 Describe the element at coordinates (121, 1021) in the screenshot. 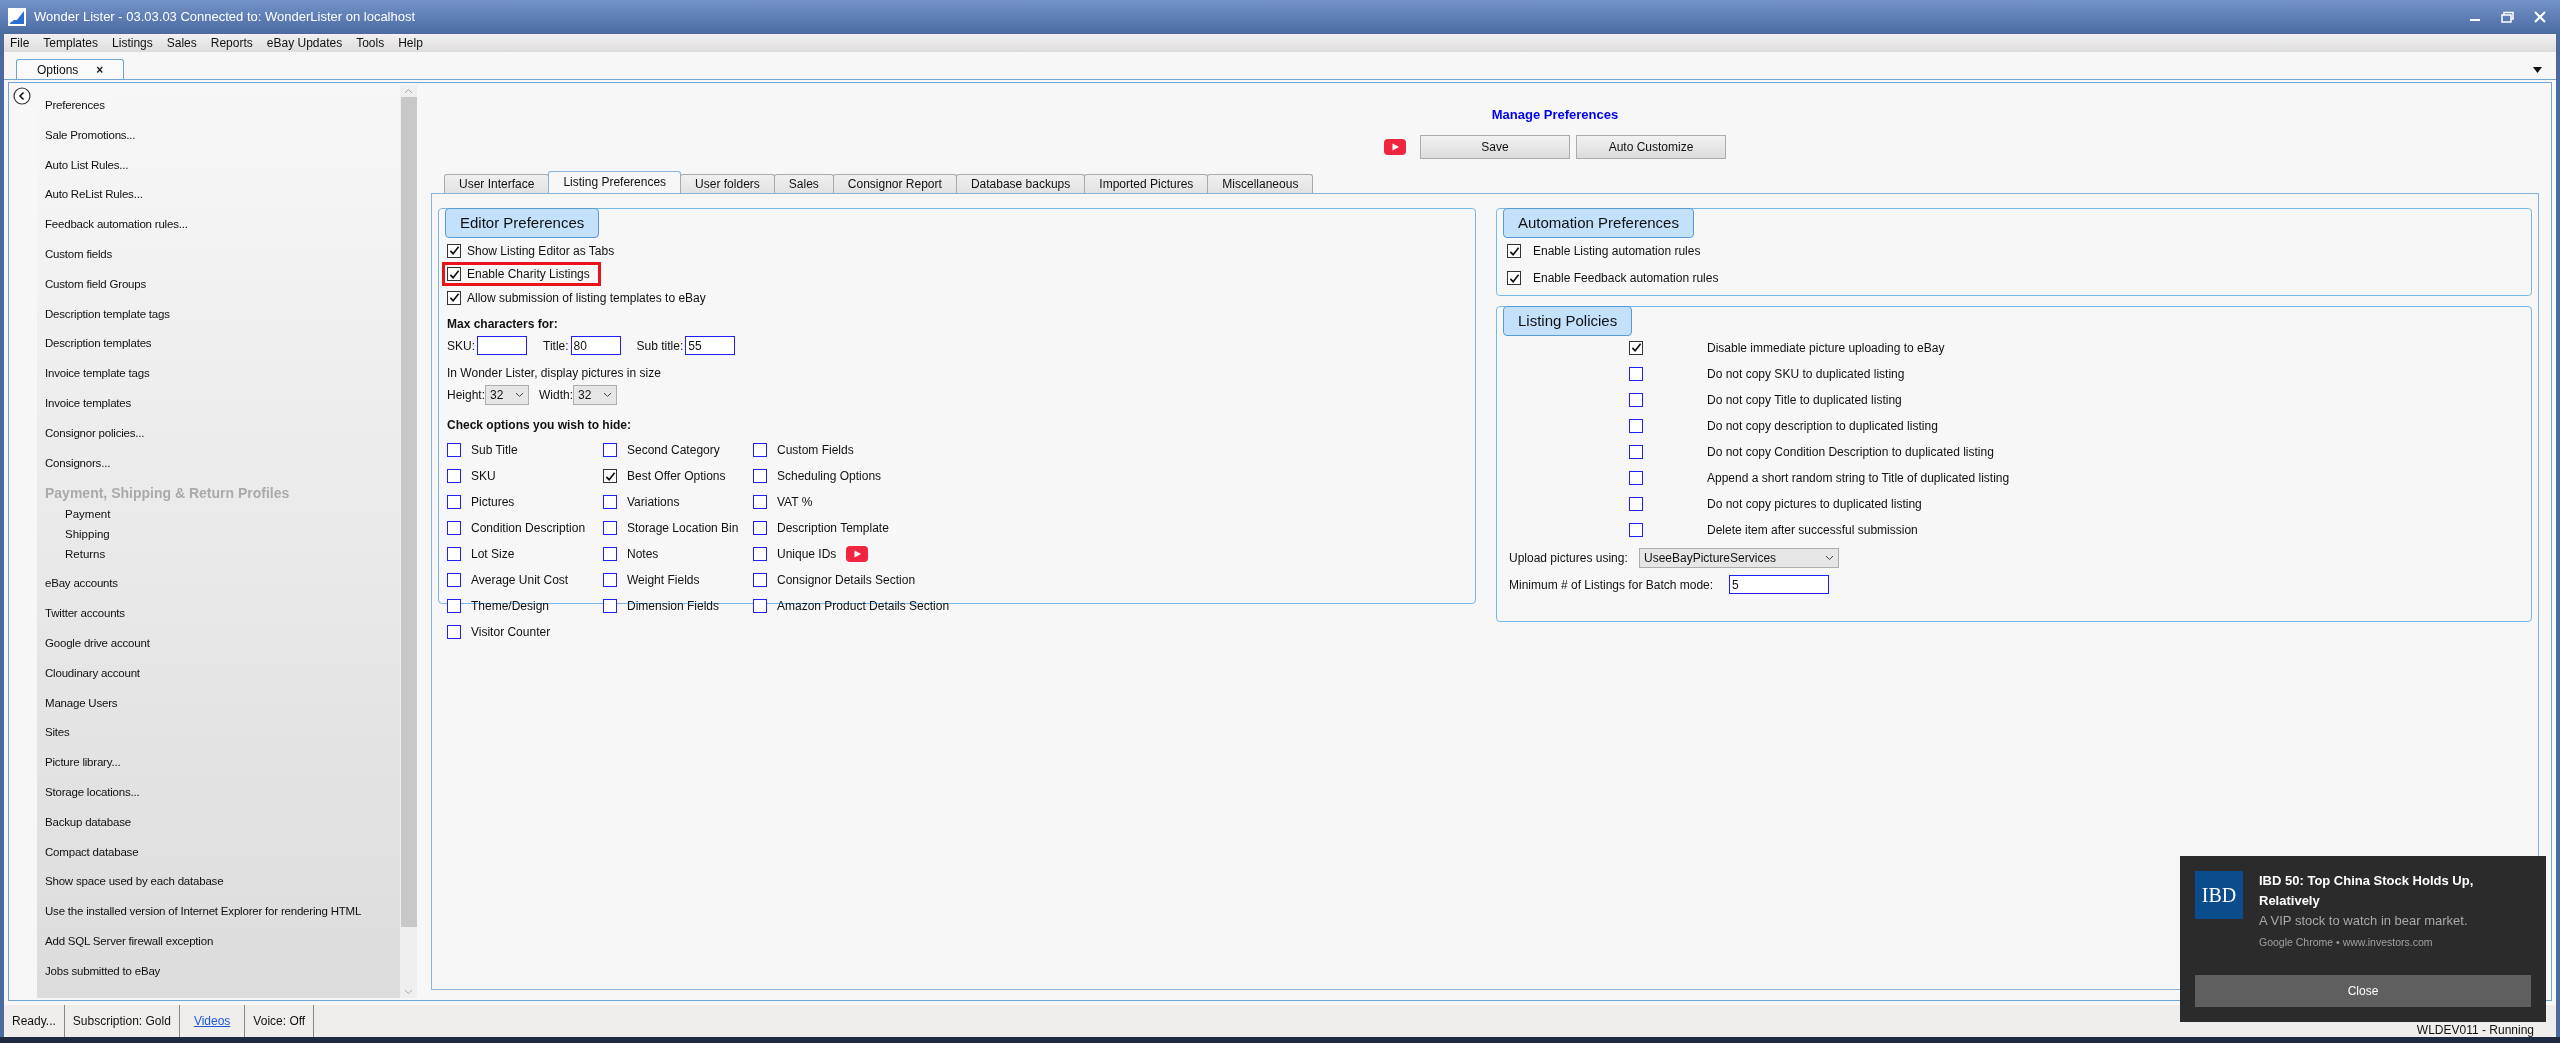

I see `status-text: Subscription: Gold` at that location.